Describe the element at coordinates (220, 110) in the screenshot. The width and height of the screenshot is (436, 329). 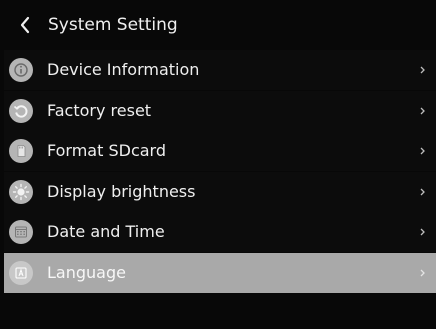
I see `menu-item-factory-reset: Factory reset` at that location.